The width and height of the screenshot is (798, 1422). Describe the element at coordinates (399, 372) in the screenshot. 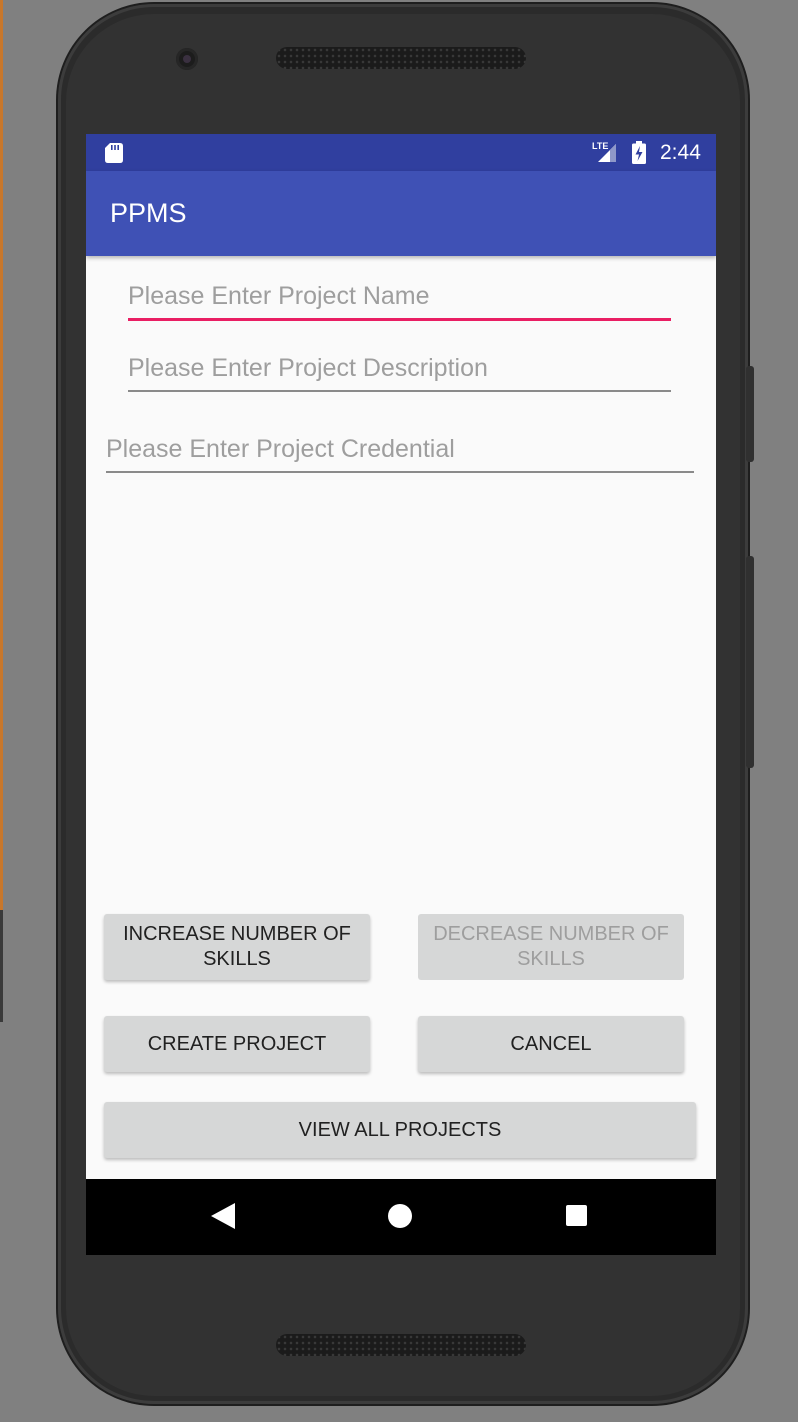

I see `project-description-input` at that location.